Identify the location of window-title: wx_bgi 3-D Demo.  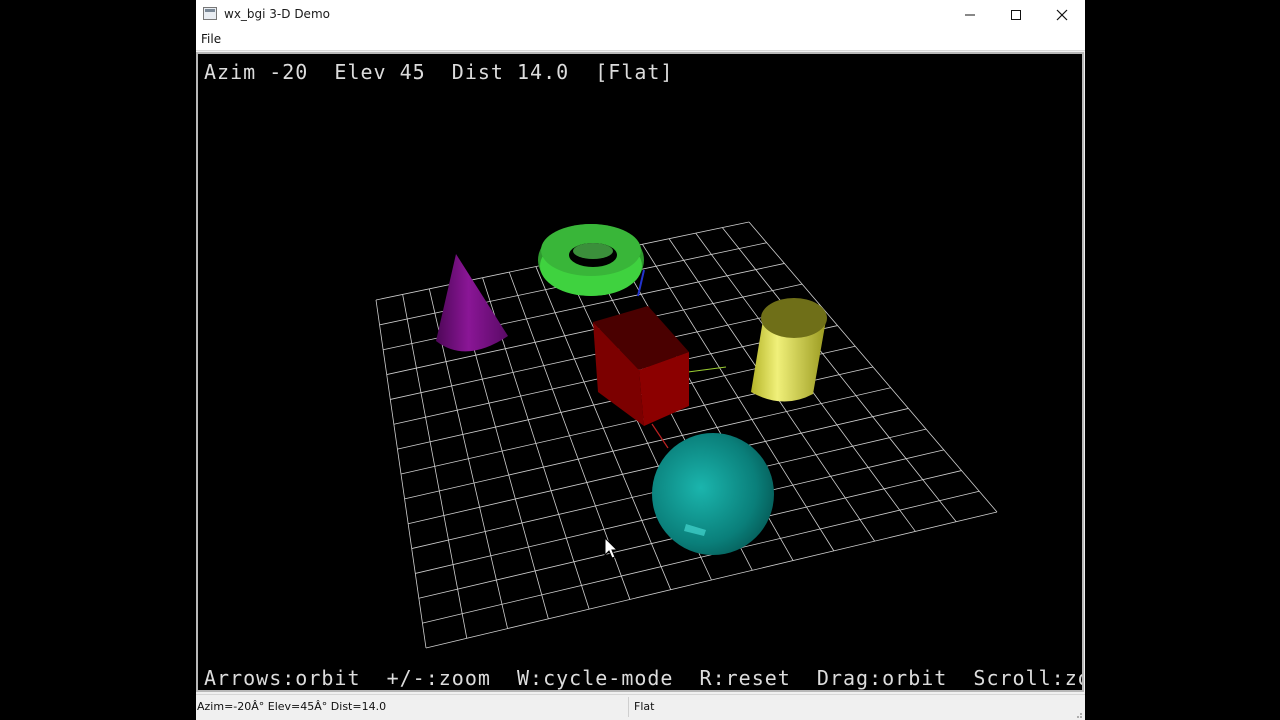
(277, 14).